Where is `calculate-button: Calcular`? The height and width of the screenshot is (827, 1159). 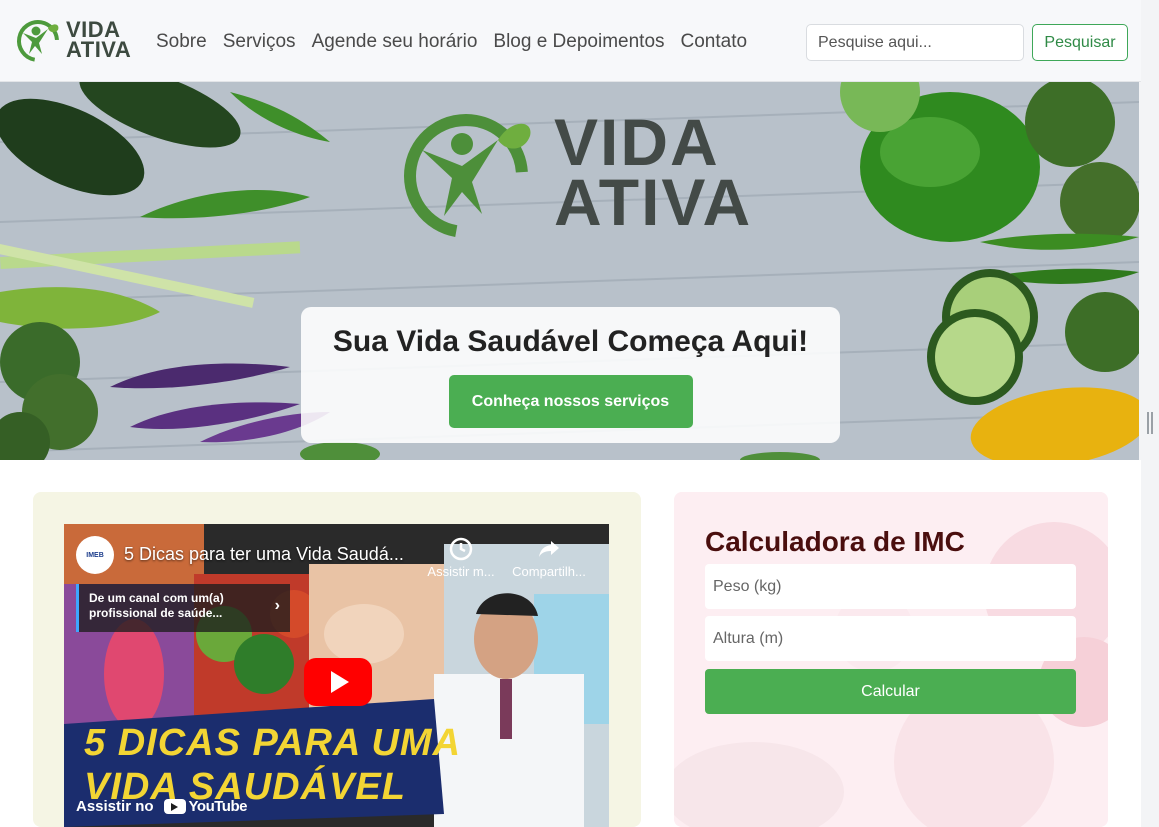 calculate-button: Calcular is located at coordinates (890, 691).